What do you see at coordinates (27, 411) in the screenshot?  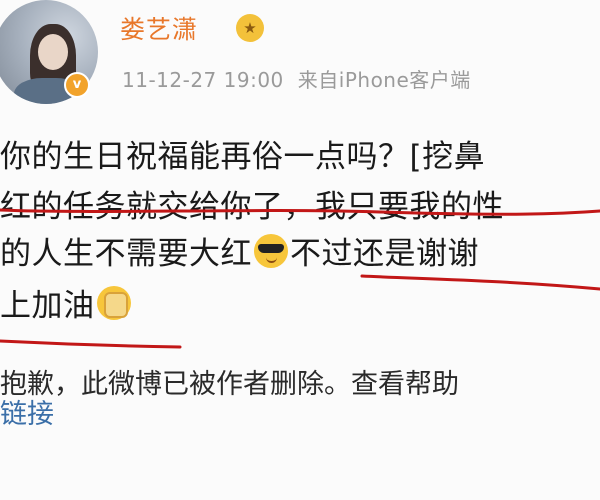 I see `help-link: 链接` at bounding box center [27, 411].